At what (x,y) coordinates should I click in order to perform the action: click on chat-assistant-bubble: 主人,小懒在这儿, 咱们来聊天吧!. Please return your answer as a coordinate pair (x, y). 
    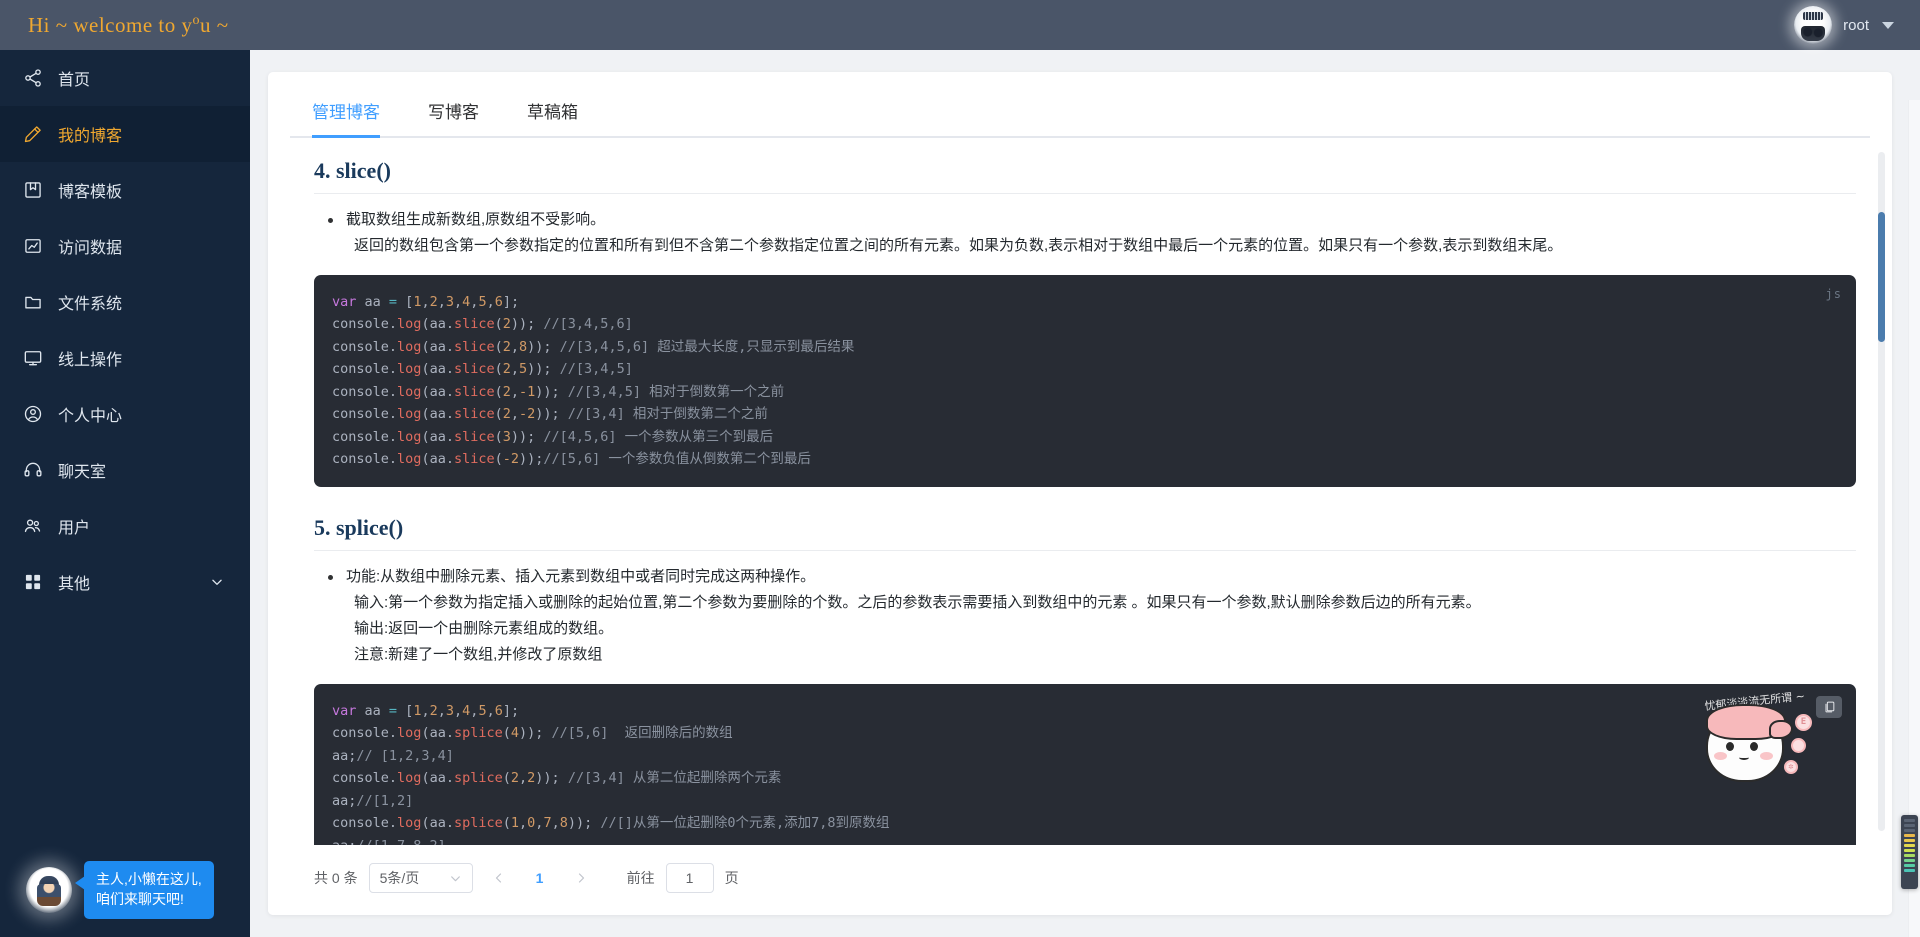
    Looking at the image, I should click on (144, 890).